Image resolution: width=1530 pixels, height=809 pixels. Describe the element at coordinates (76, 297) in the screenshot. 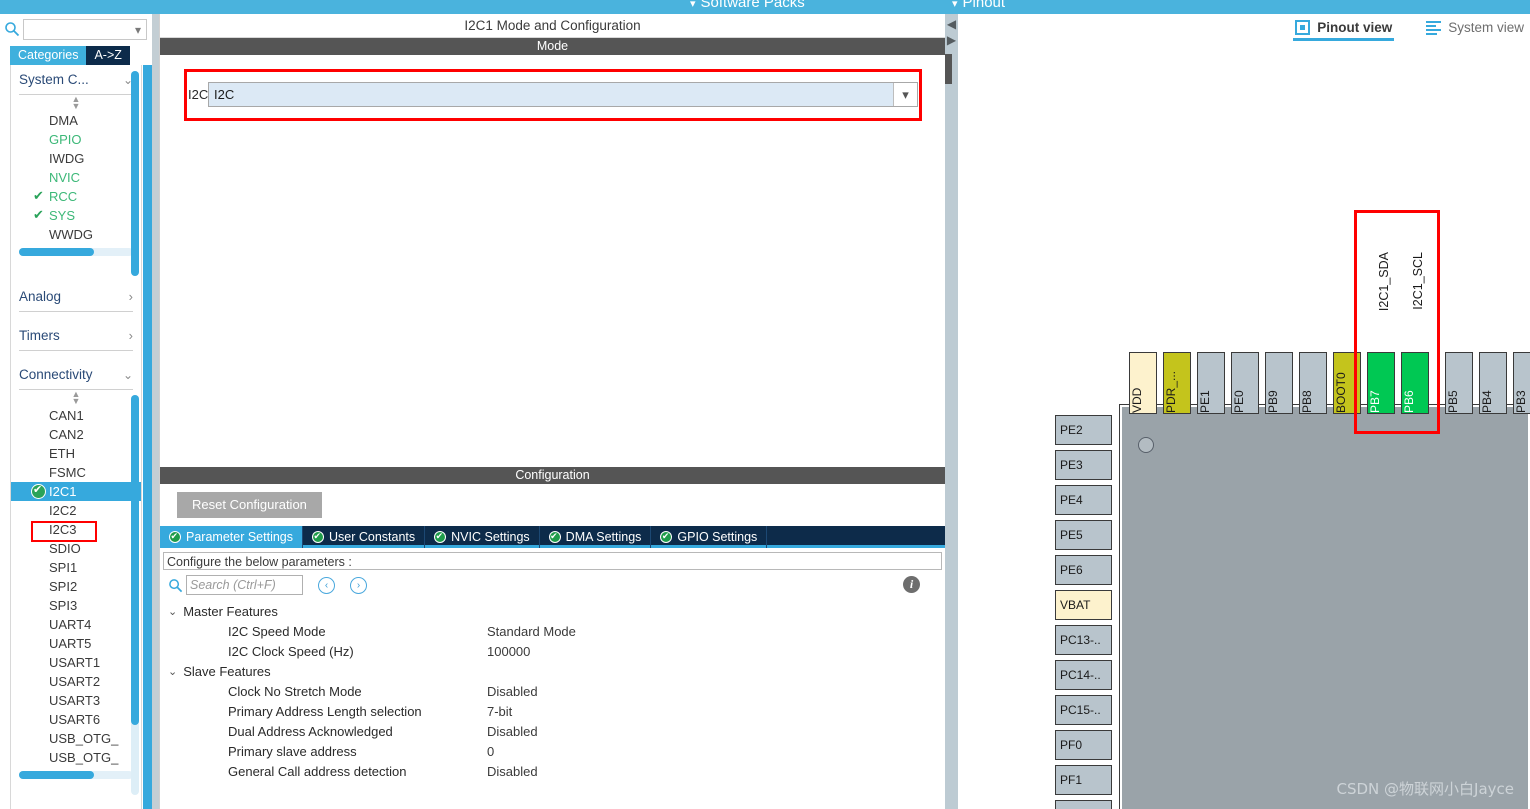

I see `sidebar-group-analog: Analog ›` at that location.